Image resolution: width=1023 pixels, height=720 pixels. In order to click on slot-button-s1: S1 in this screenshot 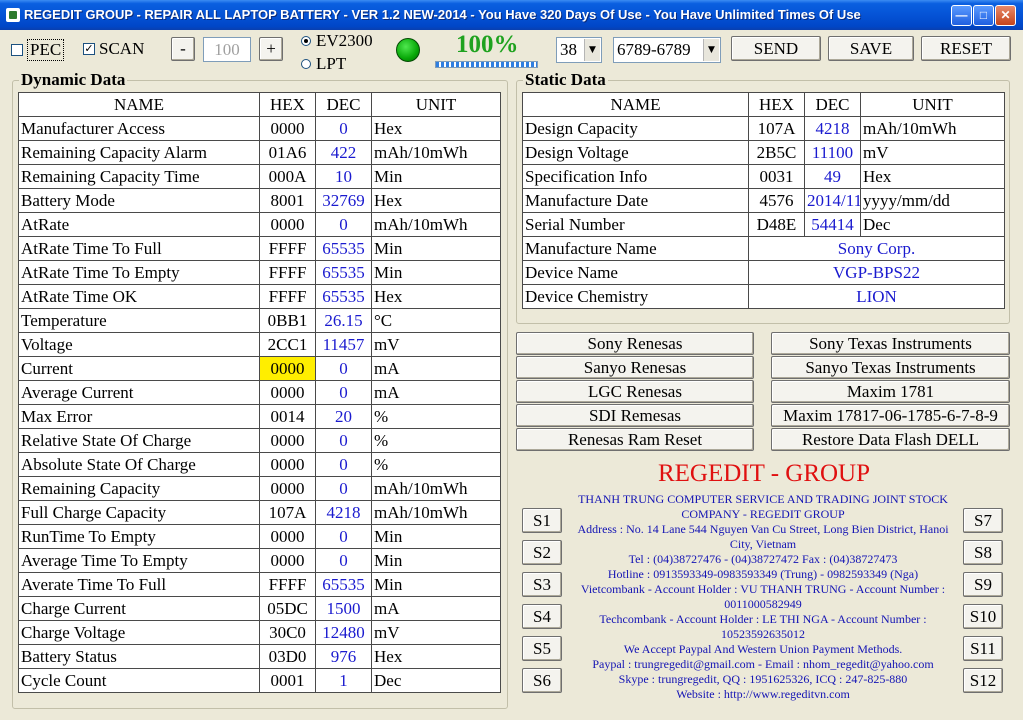, I will do `click(542, 520)`.